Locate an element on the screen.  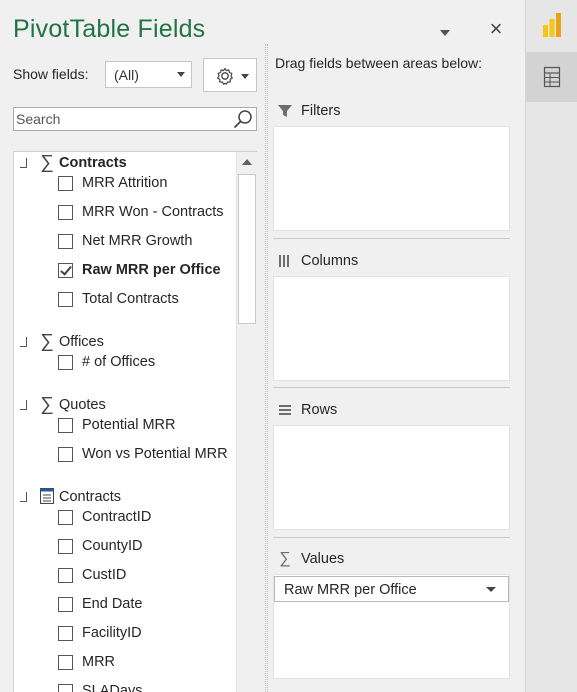
field-label: End Date is located at coordinates (112, 604).